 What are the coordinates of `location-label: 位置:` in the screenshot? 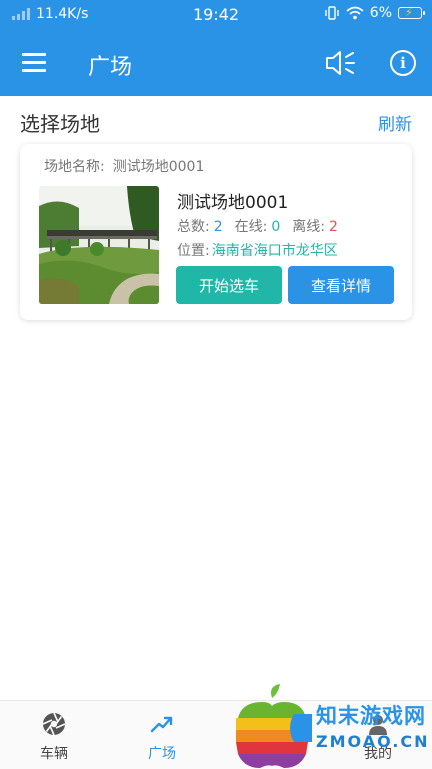 It's located at (193, 251).